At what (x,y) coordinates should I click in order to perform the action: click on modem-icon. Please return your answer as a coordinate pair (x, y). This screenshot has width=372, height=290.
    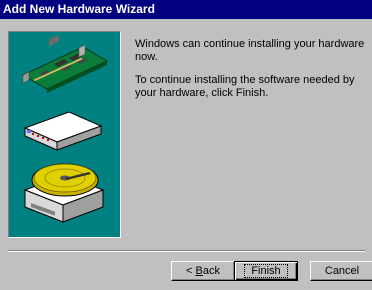
    Looking at the image, I should click on (63, 131).